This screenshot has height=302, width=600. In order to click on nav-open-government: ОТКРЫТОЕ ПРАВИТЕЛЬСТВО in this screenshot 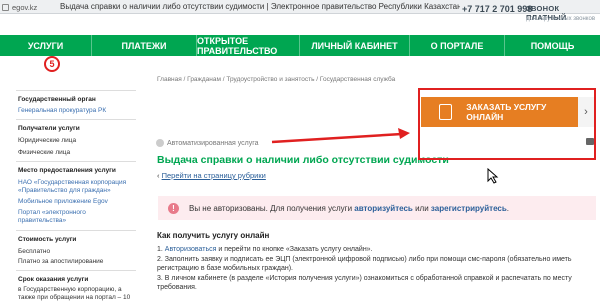, I will do `click(248, 45)`.